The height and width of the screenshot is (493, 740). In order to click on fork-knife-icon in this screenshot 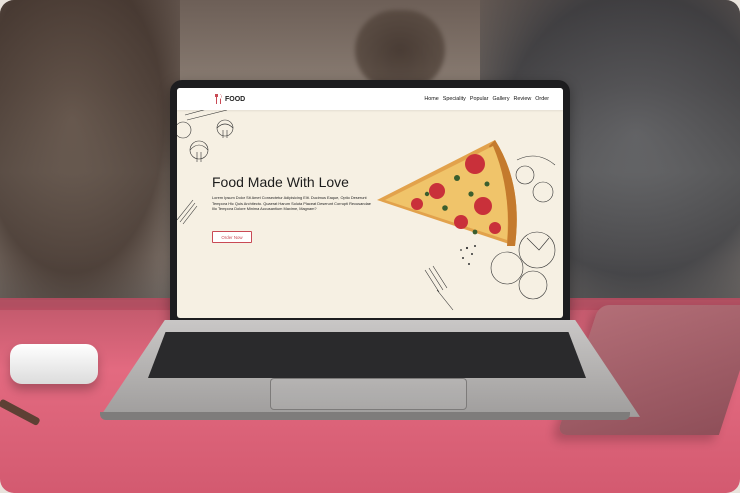, I will do `click(218, 99)`.